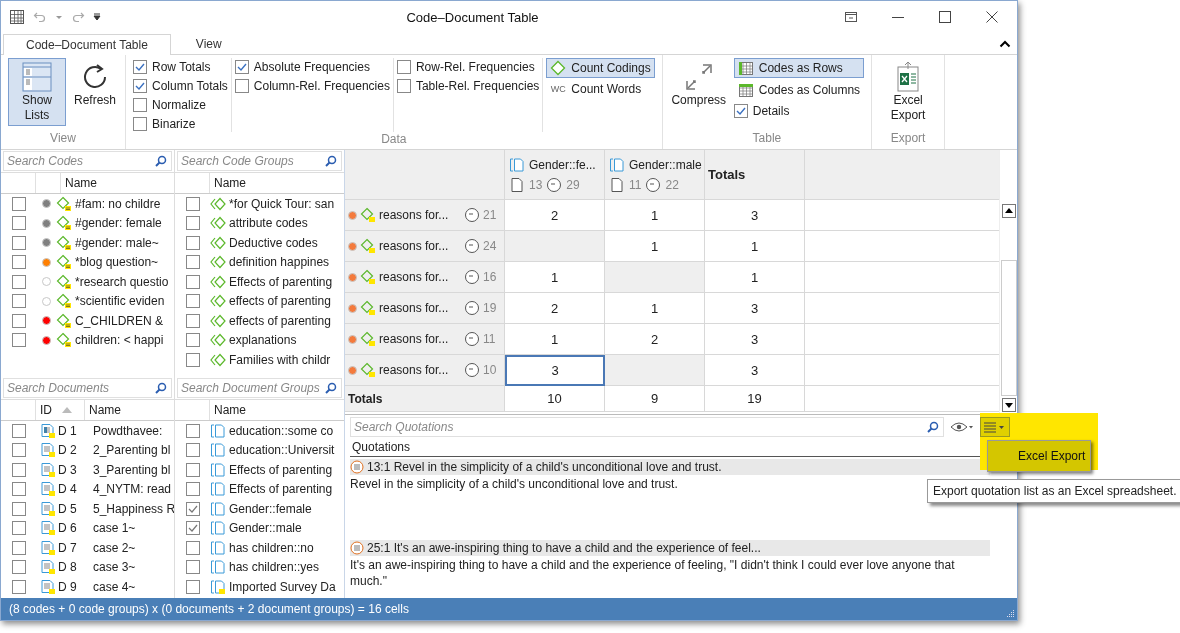  Describe the element at coordinates (180, 104) in the screenshot. I see `ribbon-checkbox: Normalize` at that location.